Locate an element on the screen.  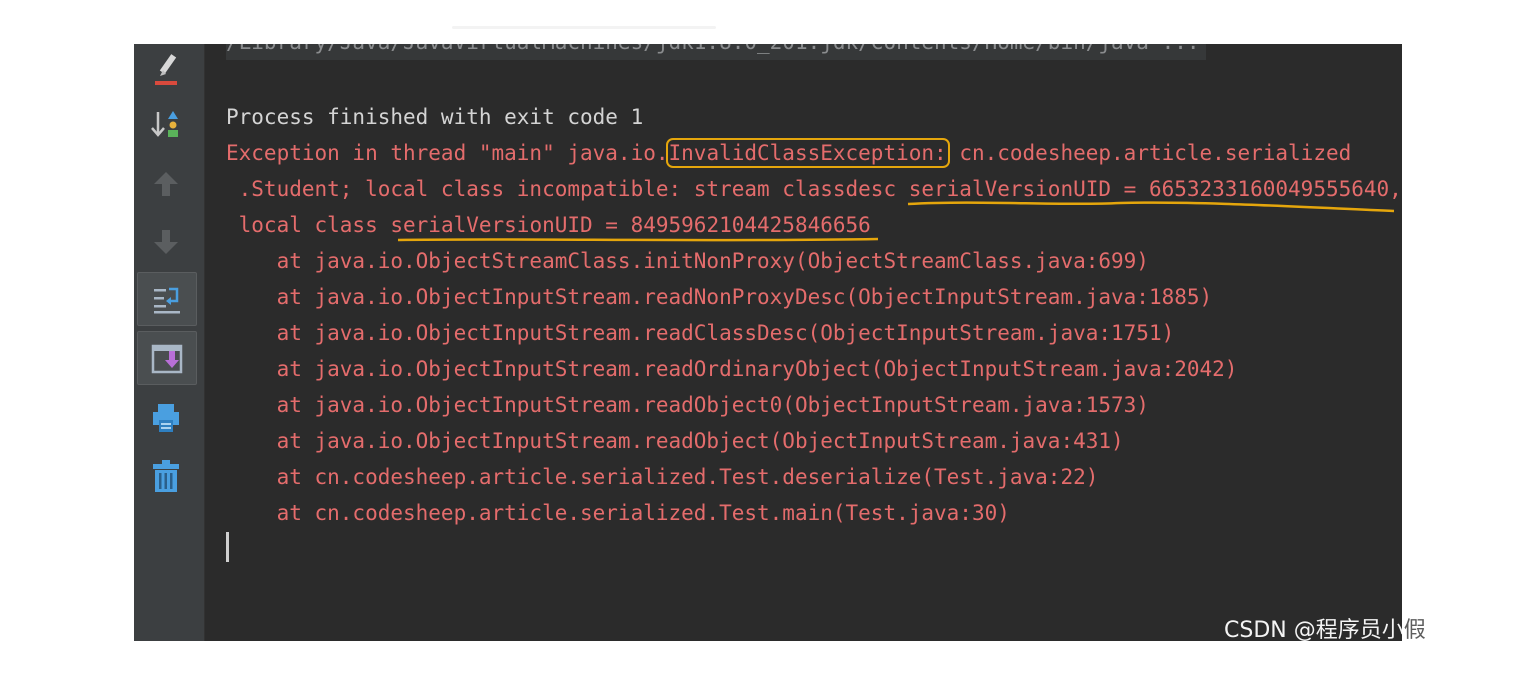
print-button is located at coordinates (166, 418).